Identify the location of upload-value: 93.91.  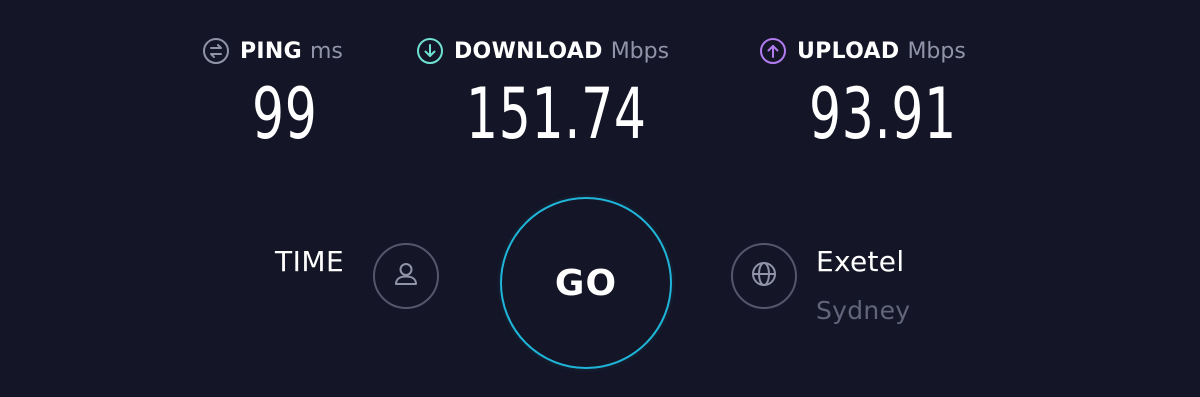
(883, 114).